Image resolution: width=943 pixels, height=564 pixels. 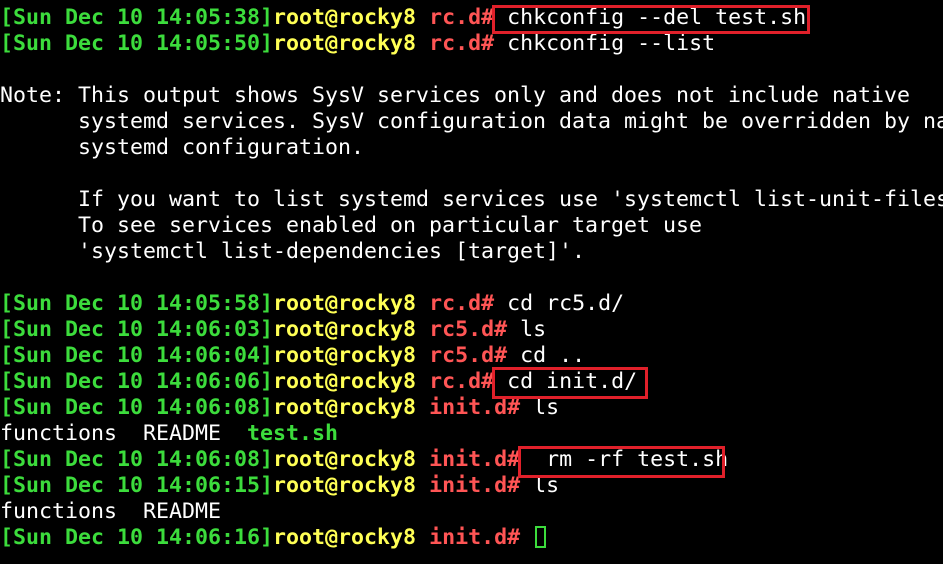 I want to click on output-line: systemd configuration., so click(x=182, y=147).